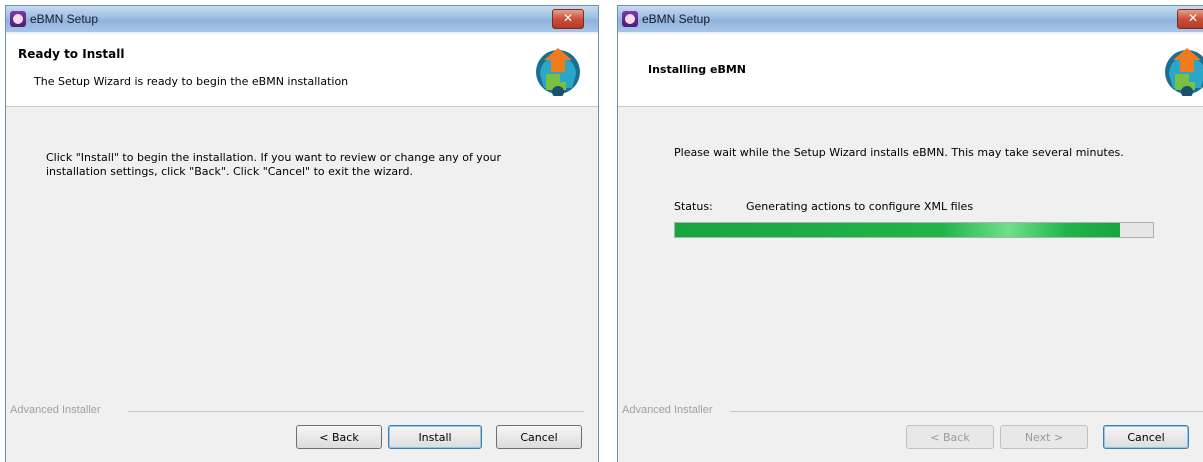 The width and height of the screenshot is (1203, 462). What do you see at coordinates (910, 70) in the screenshot?
I see `header-banner: Installing eBMN` at bounding box center [910, 70].